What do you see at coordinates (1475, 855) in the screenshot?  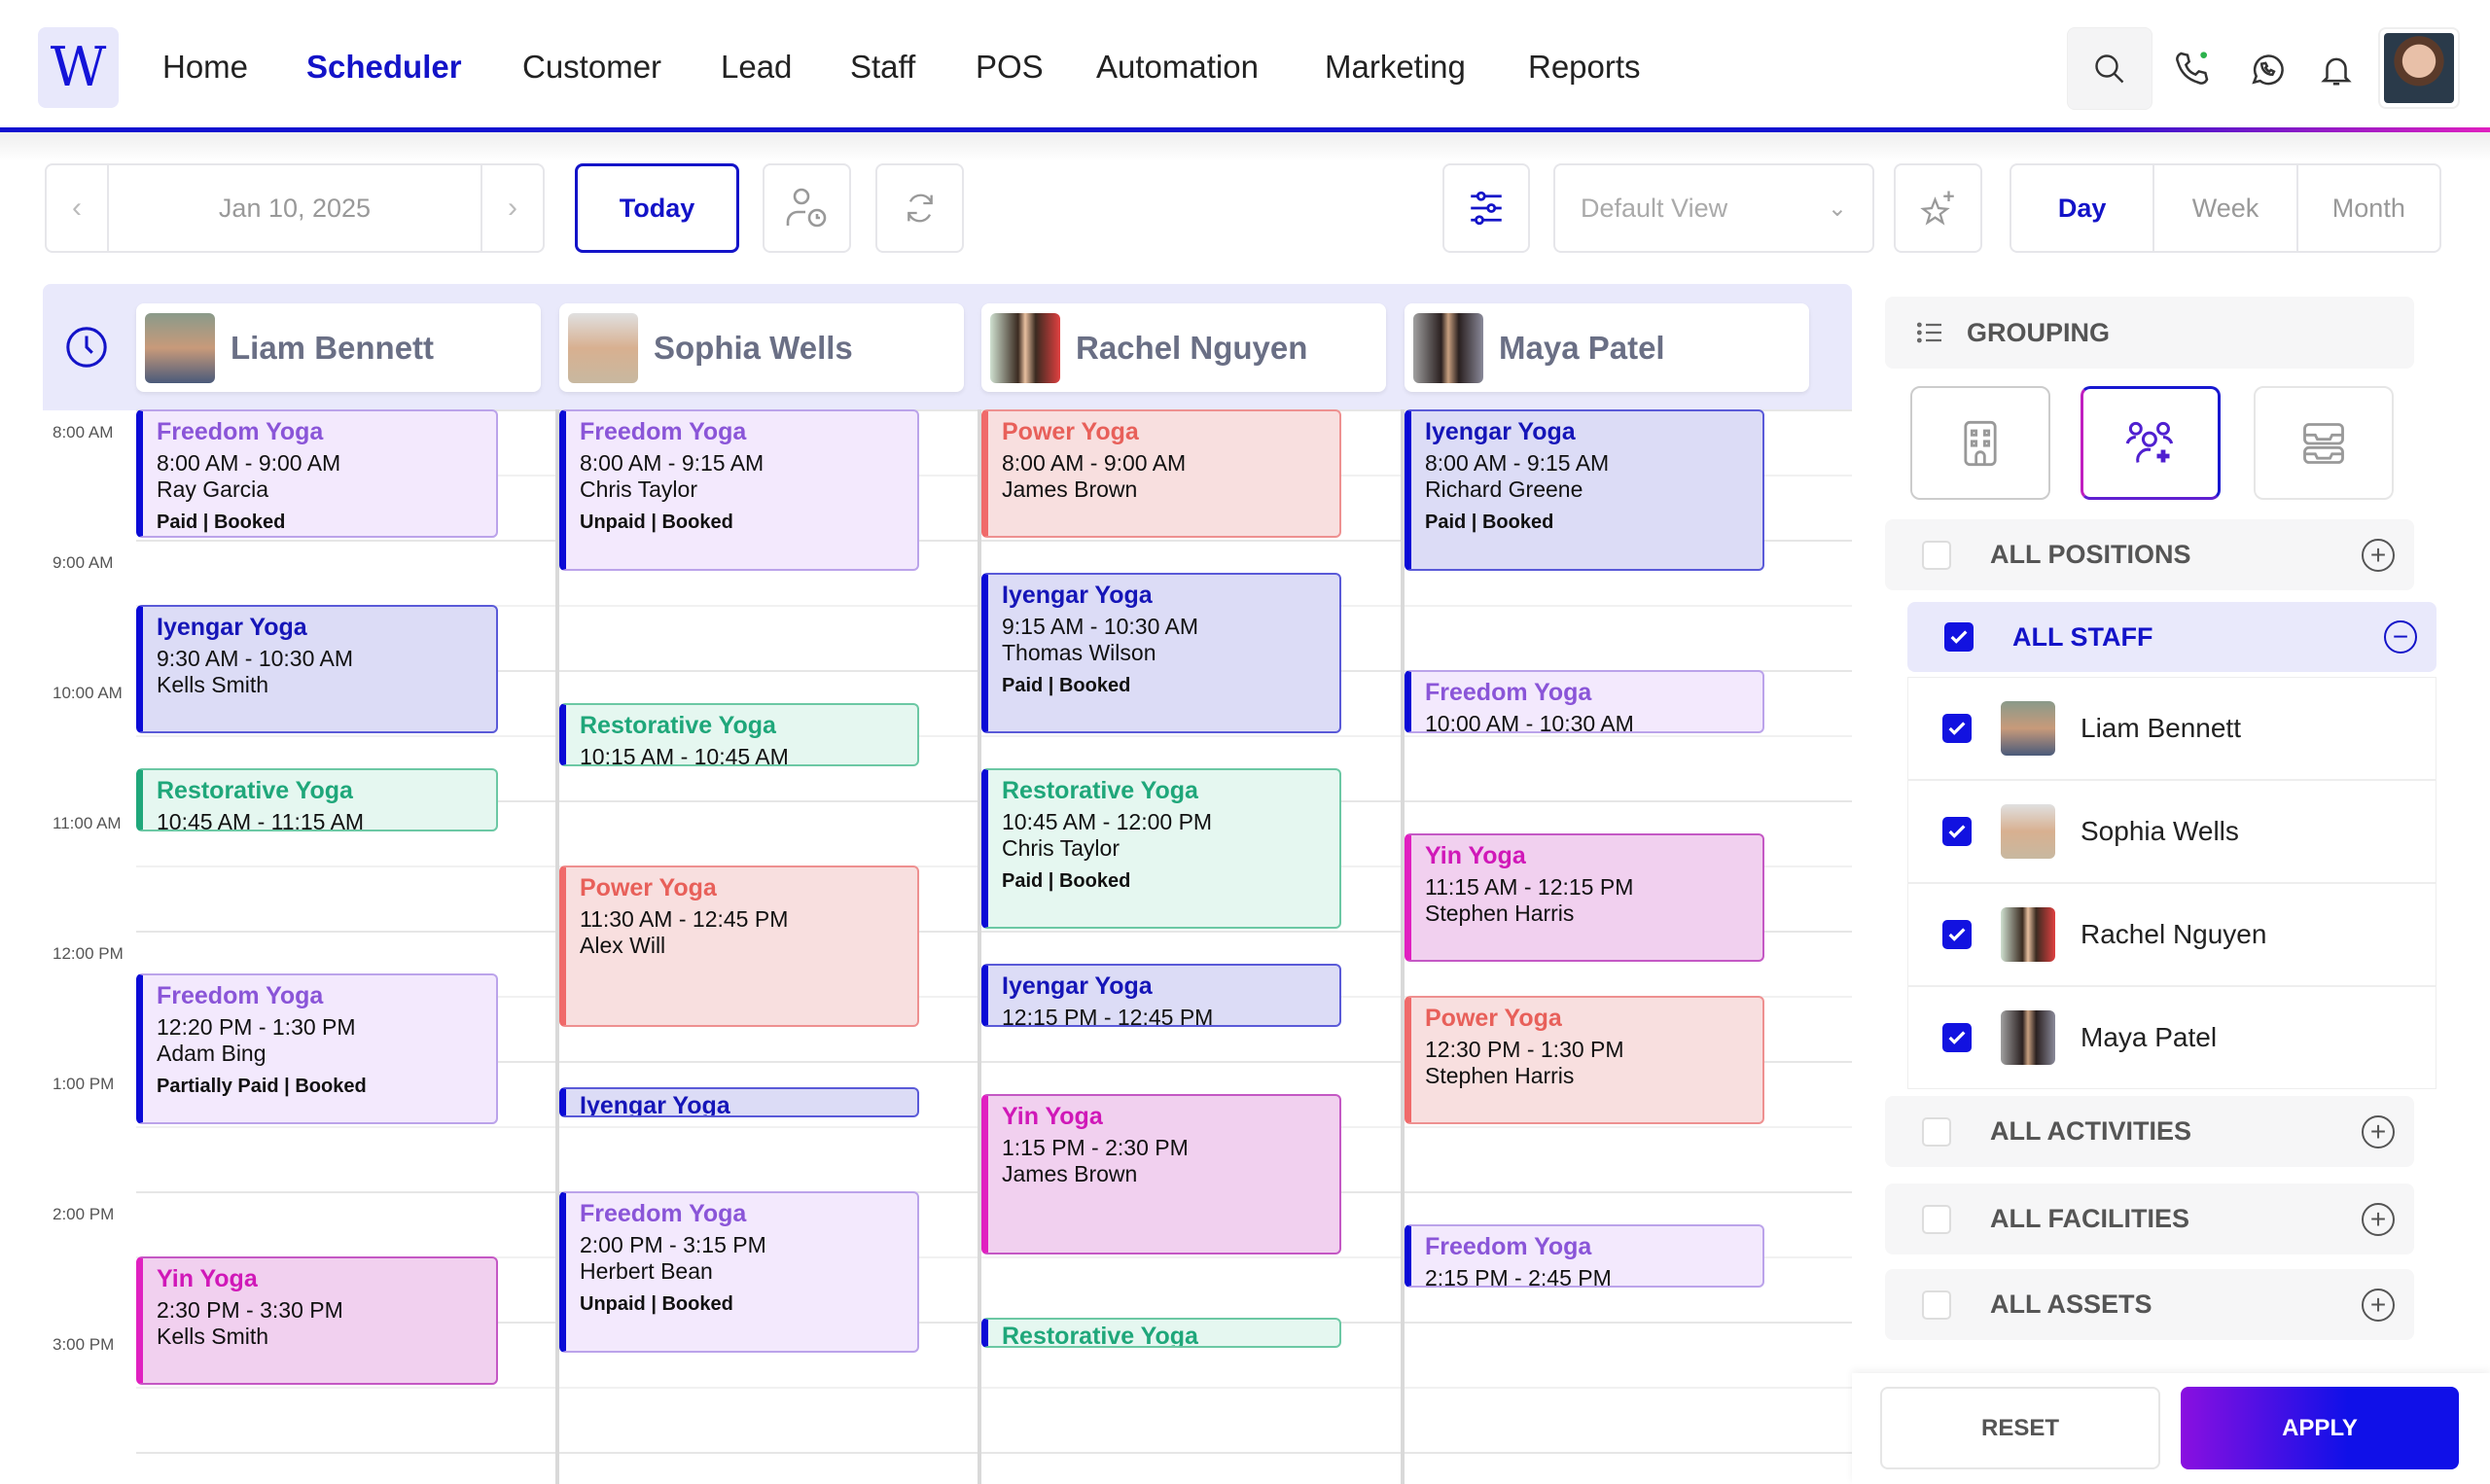 I see `event-title: Yin Yoga` at bounding box center [1475, 855].